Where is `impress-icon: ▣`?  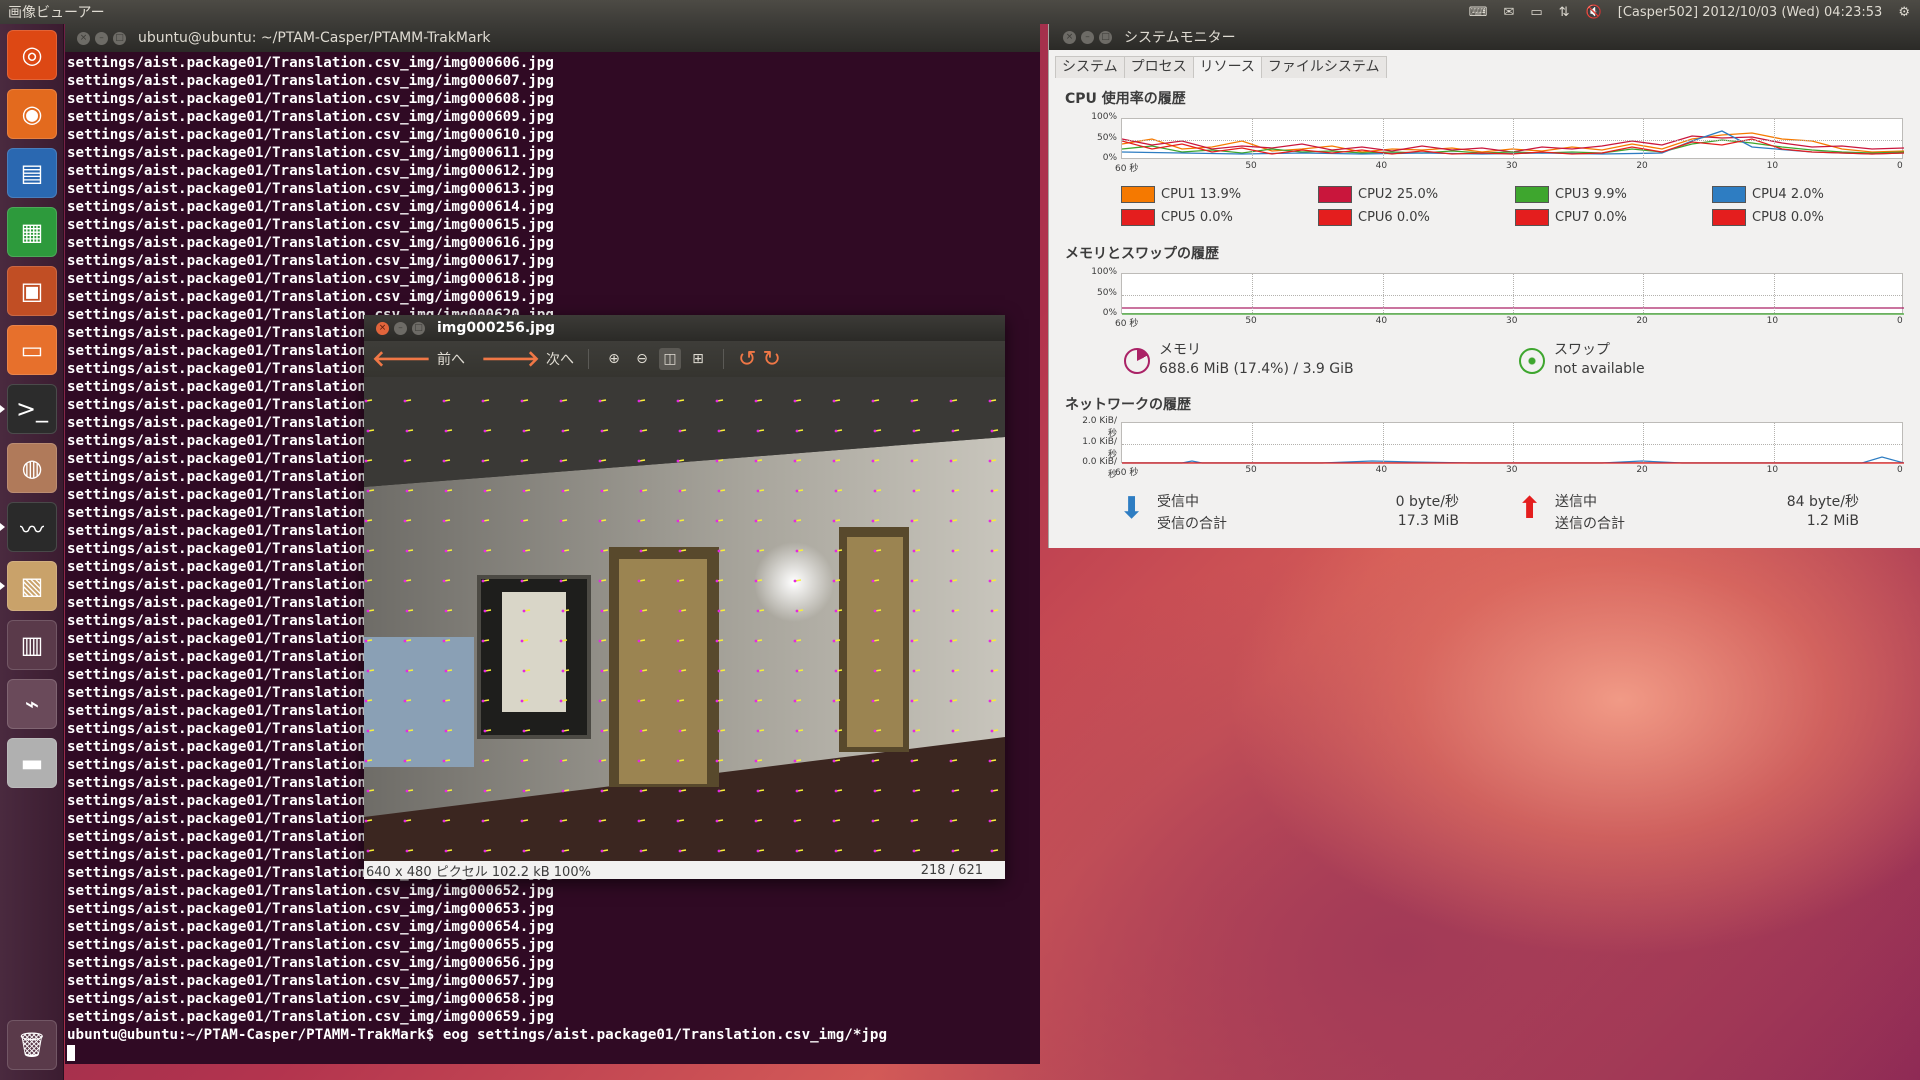 impress-icon: ▣ is located at coordinates (32, 291).